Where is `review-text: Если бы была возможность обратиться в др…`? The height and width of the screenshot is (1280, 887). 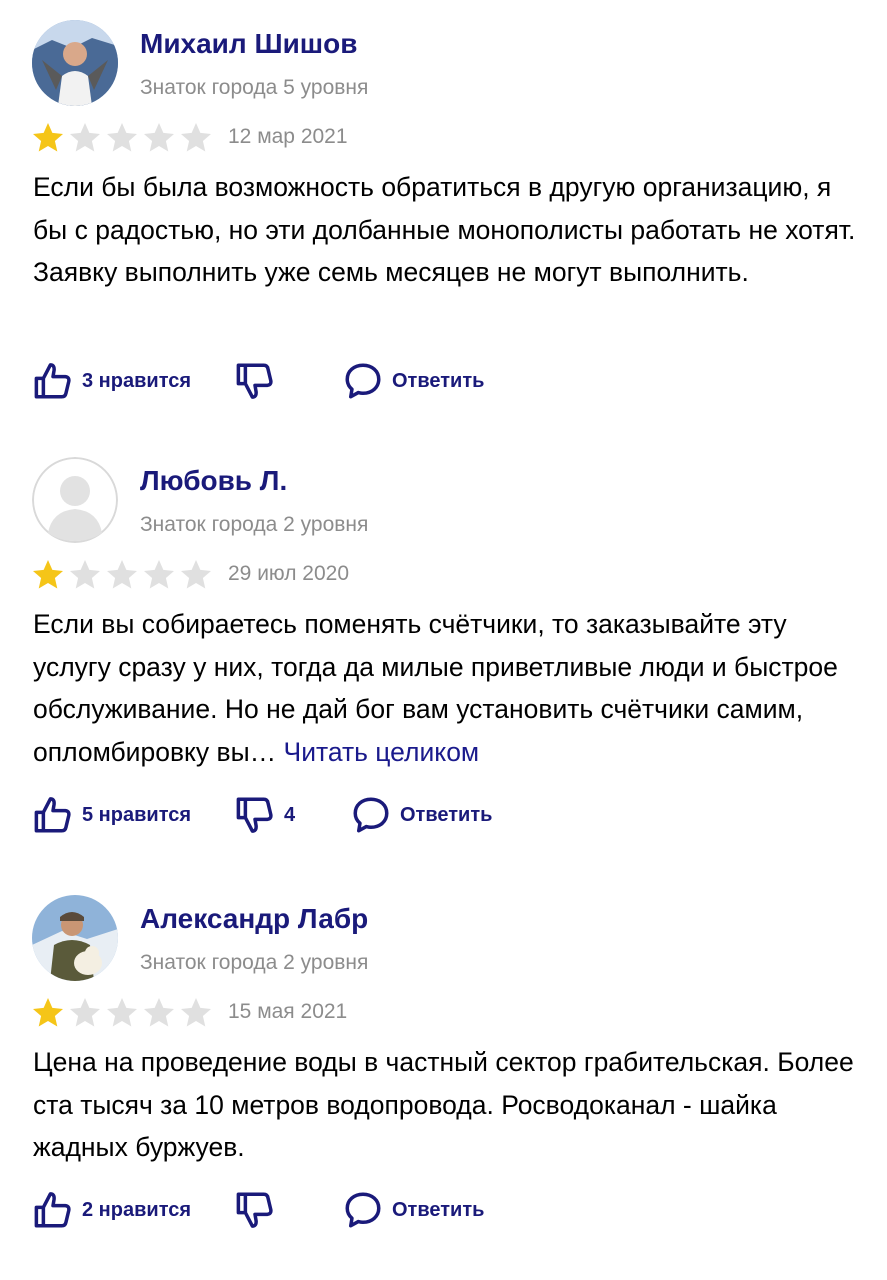 review-text: Если бы была возможность обратиться в др… is located at coordinates (448, 230).